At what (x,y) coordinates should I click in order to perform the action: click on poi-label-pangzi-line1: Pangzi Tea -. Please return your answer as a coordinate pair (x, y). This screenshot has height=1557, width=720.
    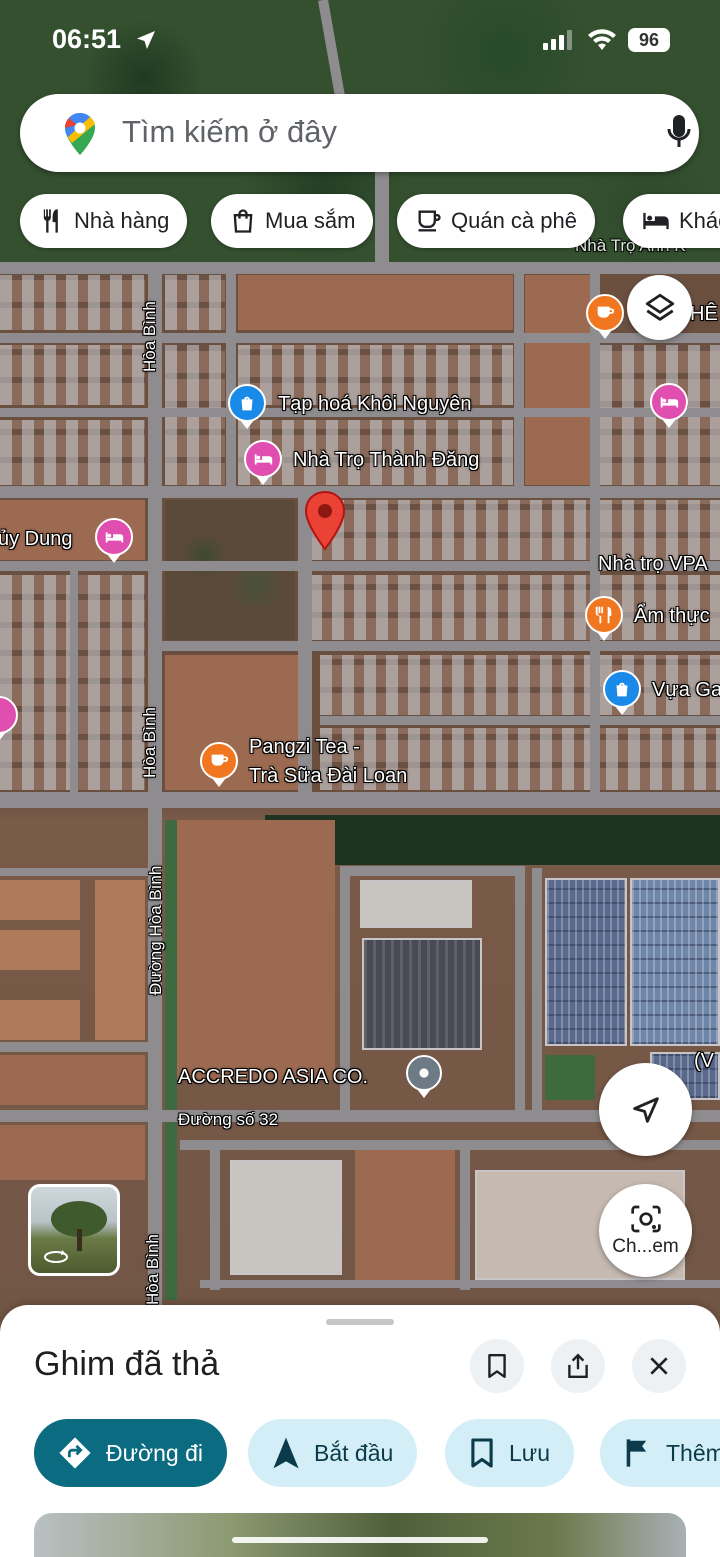
    Looking at the image, I should click on (304, 747).